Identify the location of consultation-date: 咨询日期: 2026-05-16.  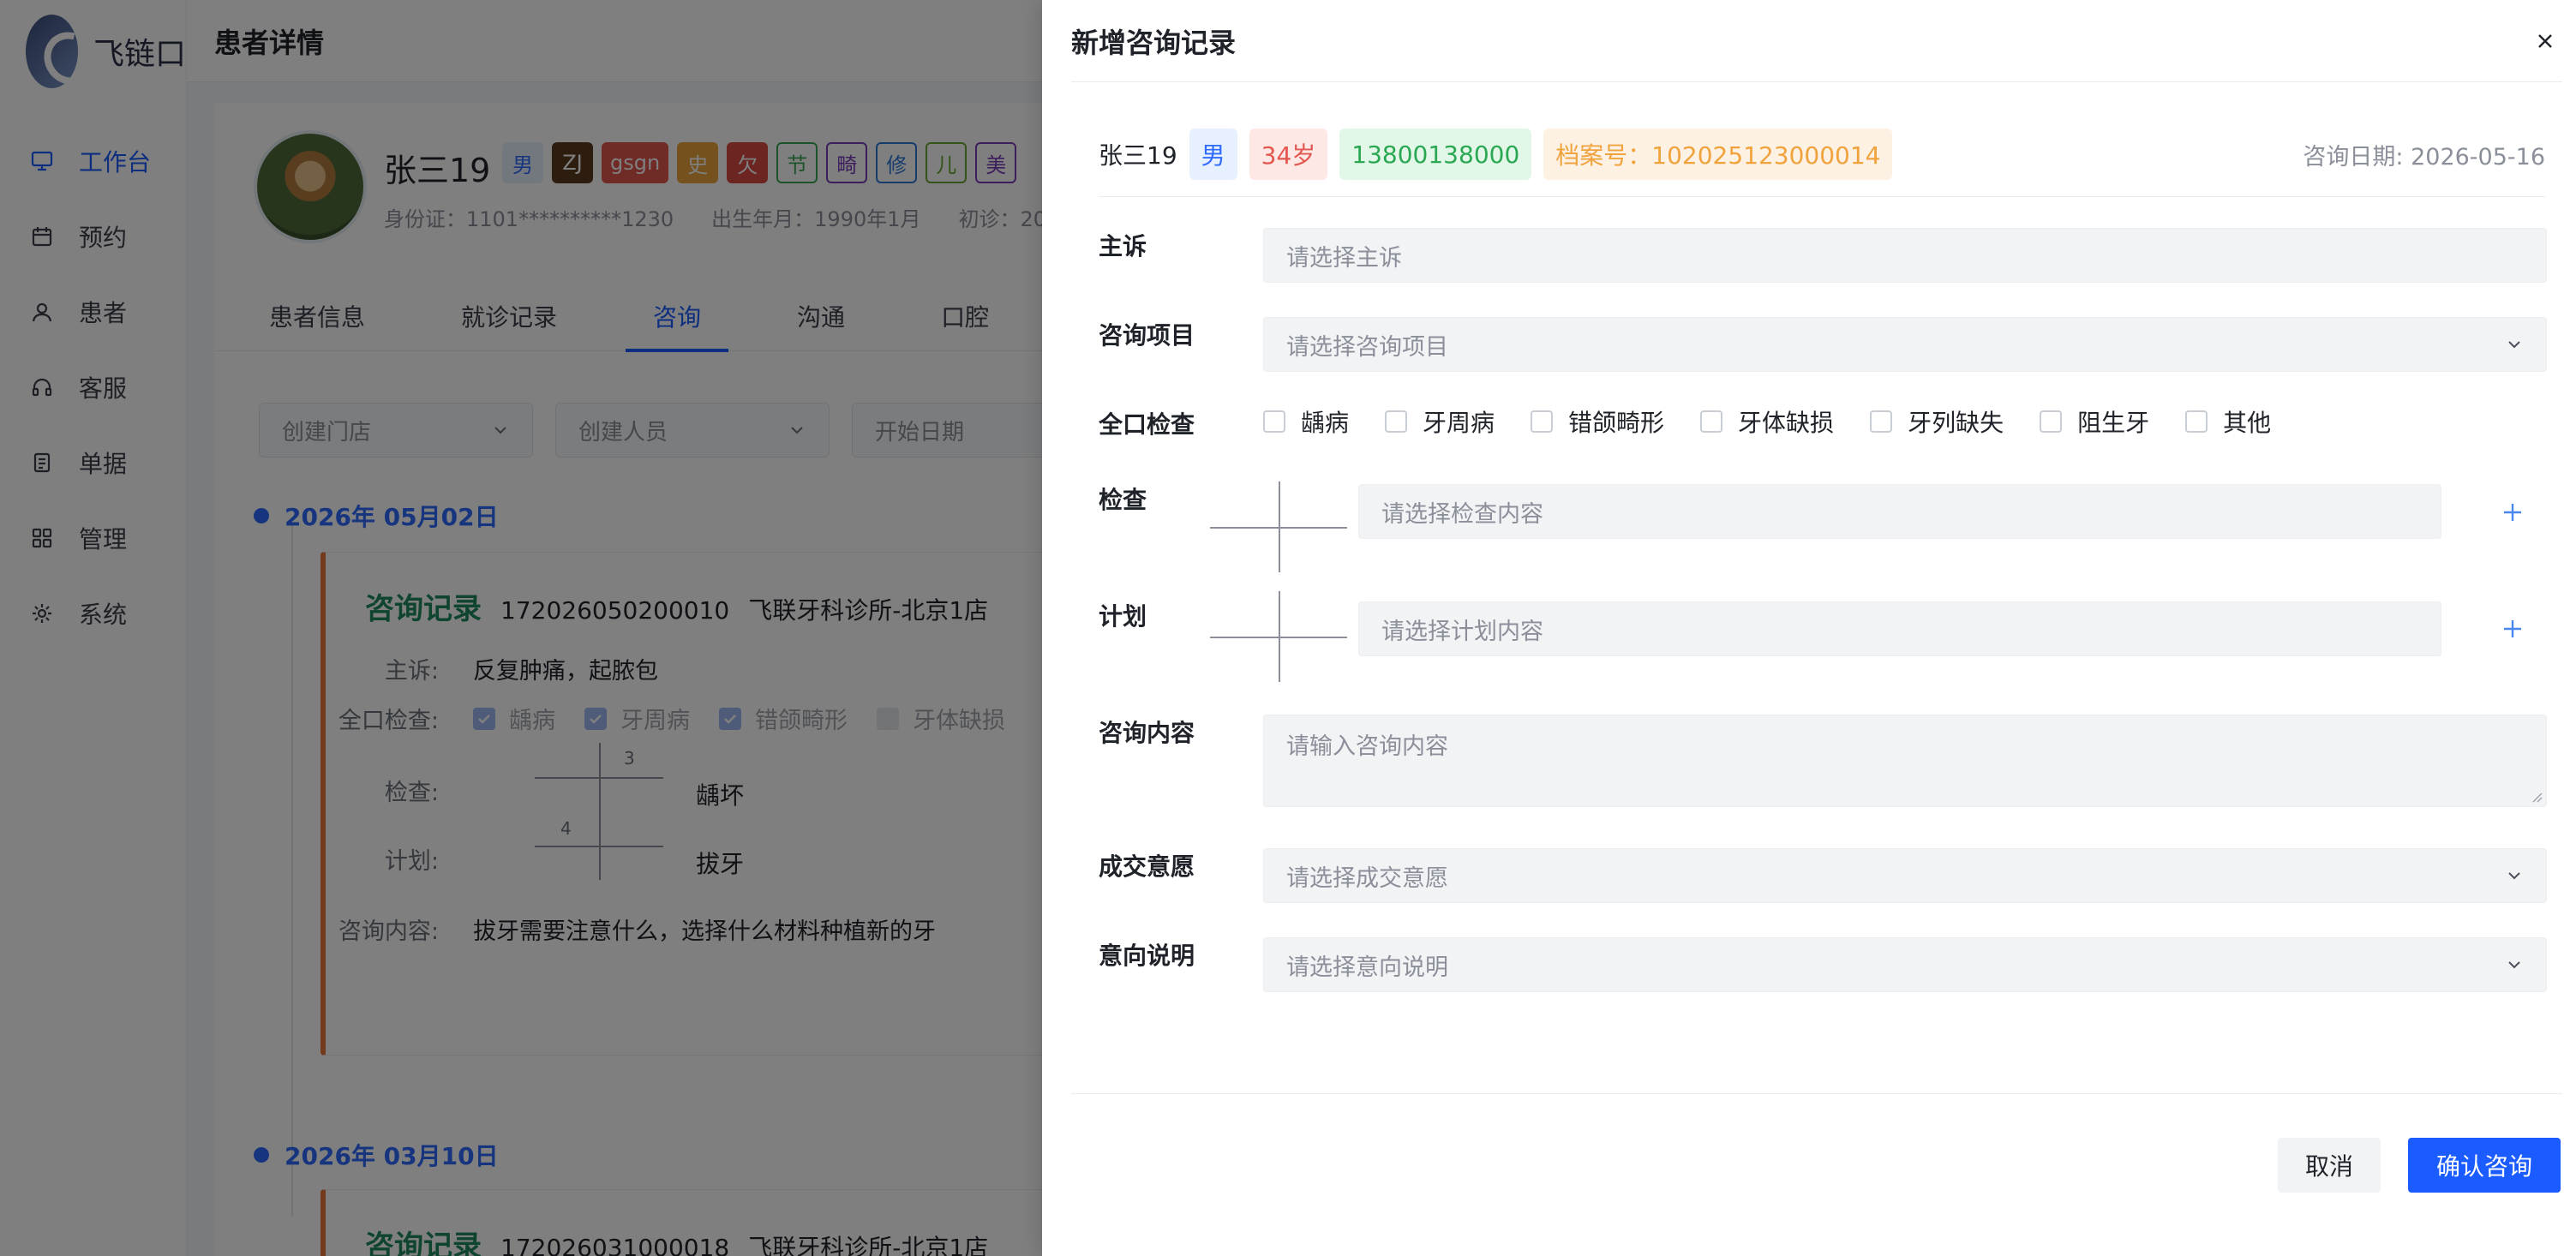
(2424, 156).